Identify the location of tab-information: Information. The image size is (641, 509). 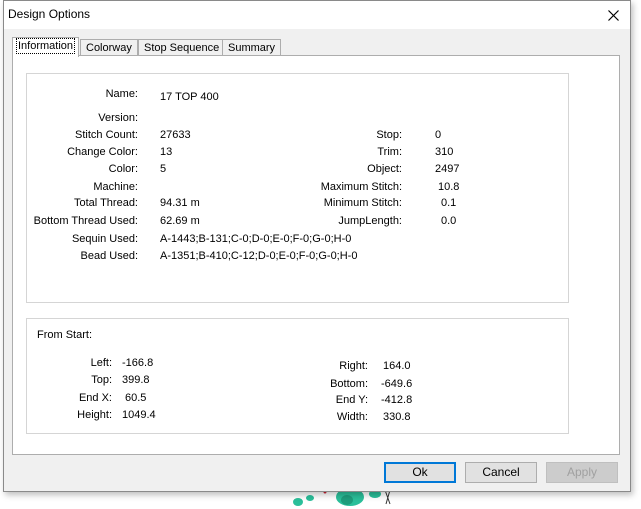
(46, 47).